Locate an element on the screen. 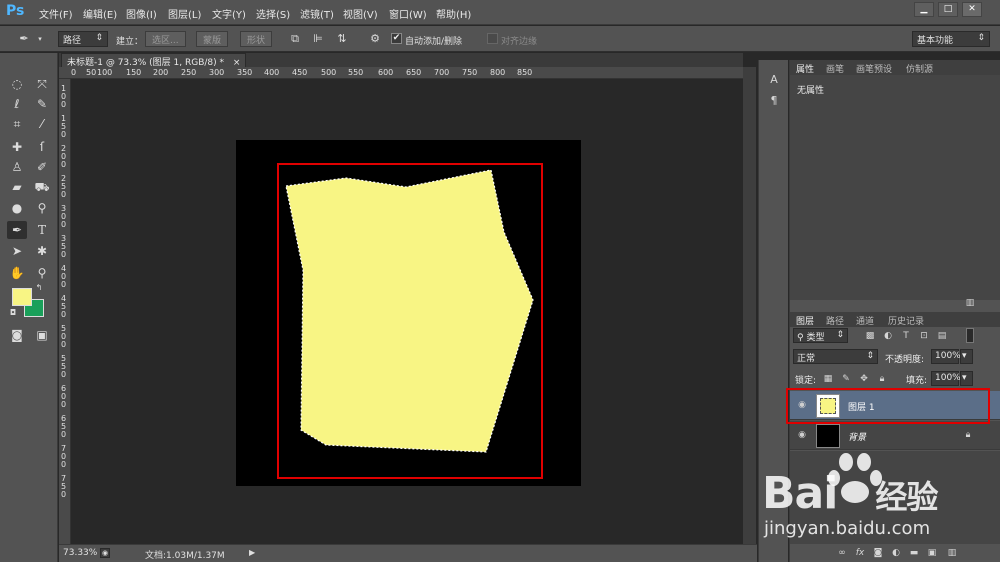  fill-chevron-icon: ▾ is located at coordinates (966, 378).